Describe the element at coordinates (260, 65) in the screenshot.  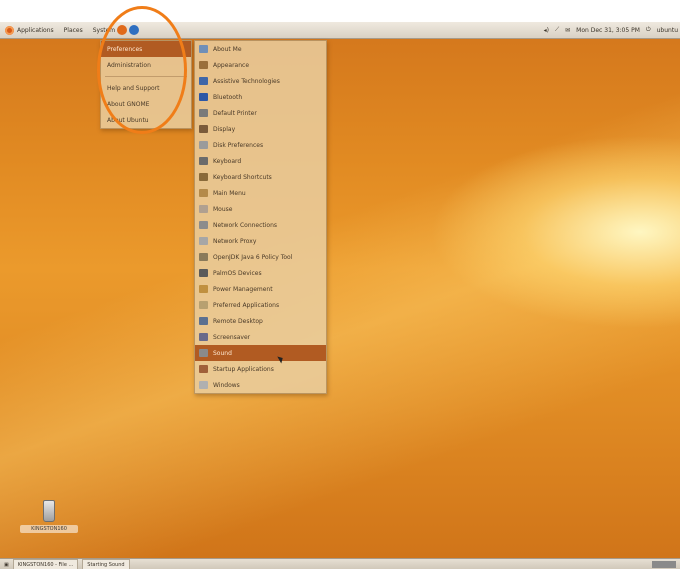
I see `preferences-item-appearance: Appearance` at that location.